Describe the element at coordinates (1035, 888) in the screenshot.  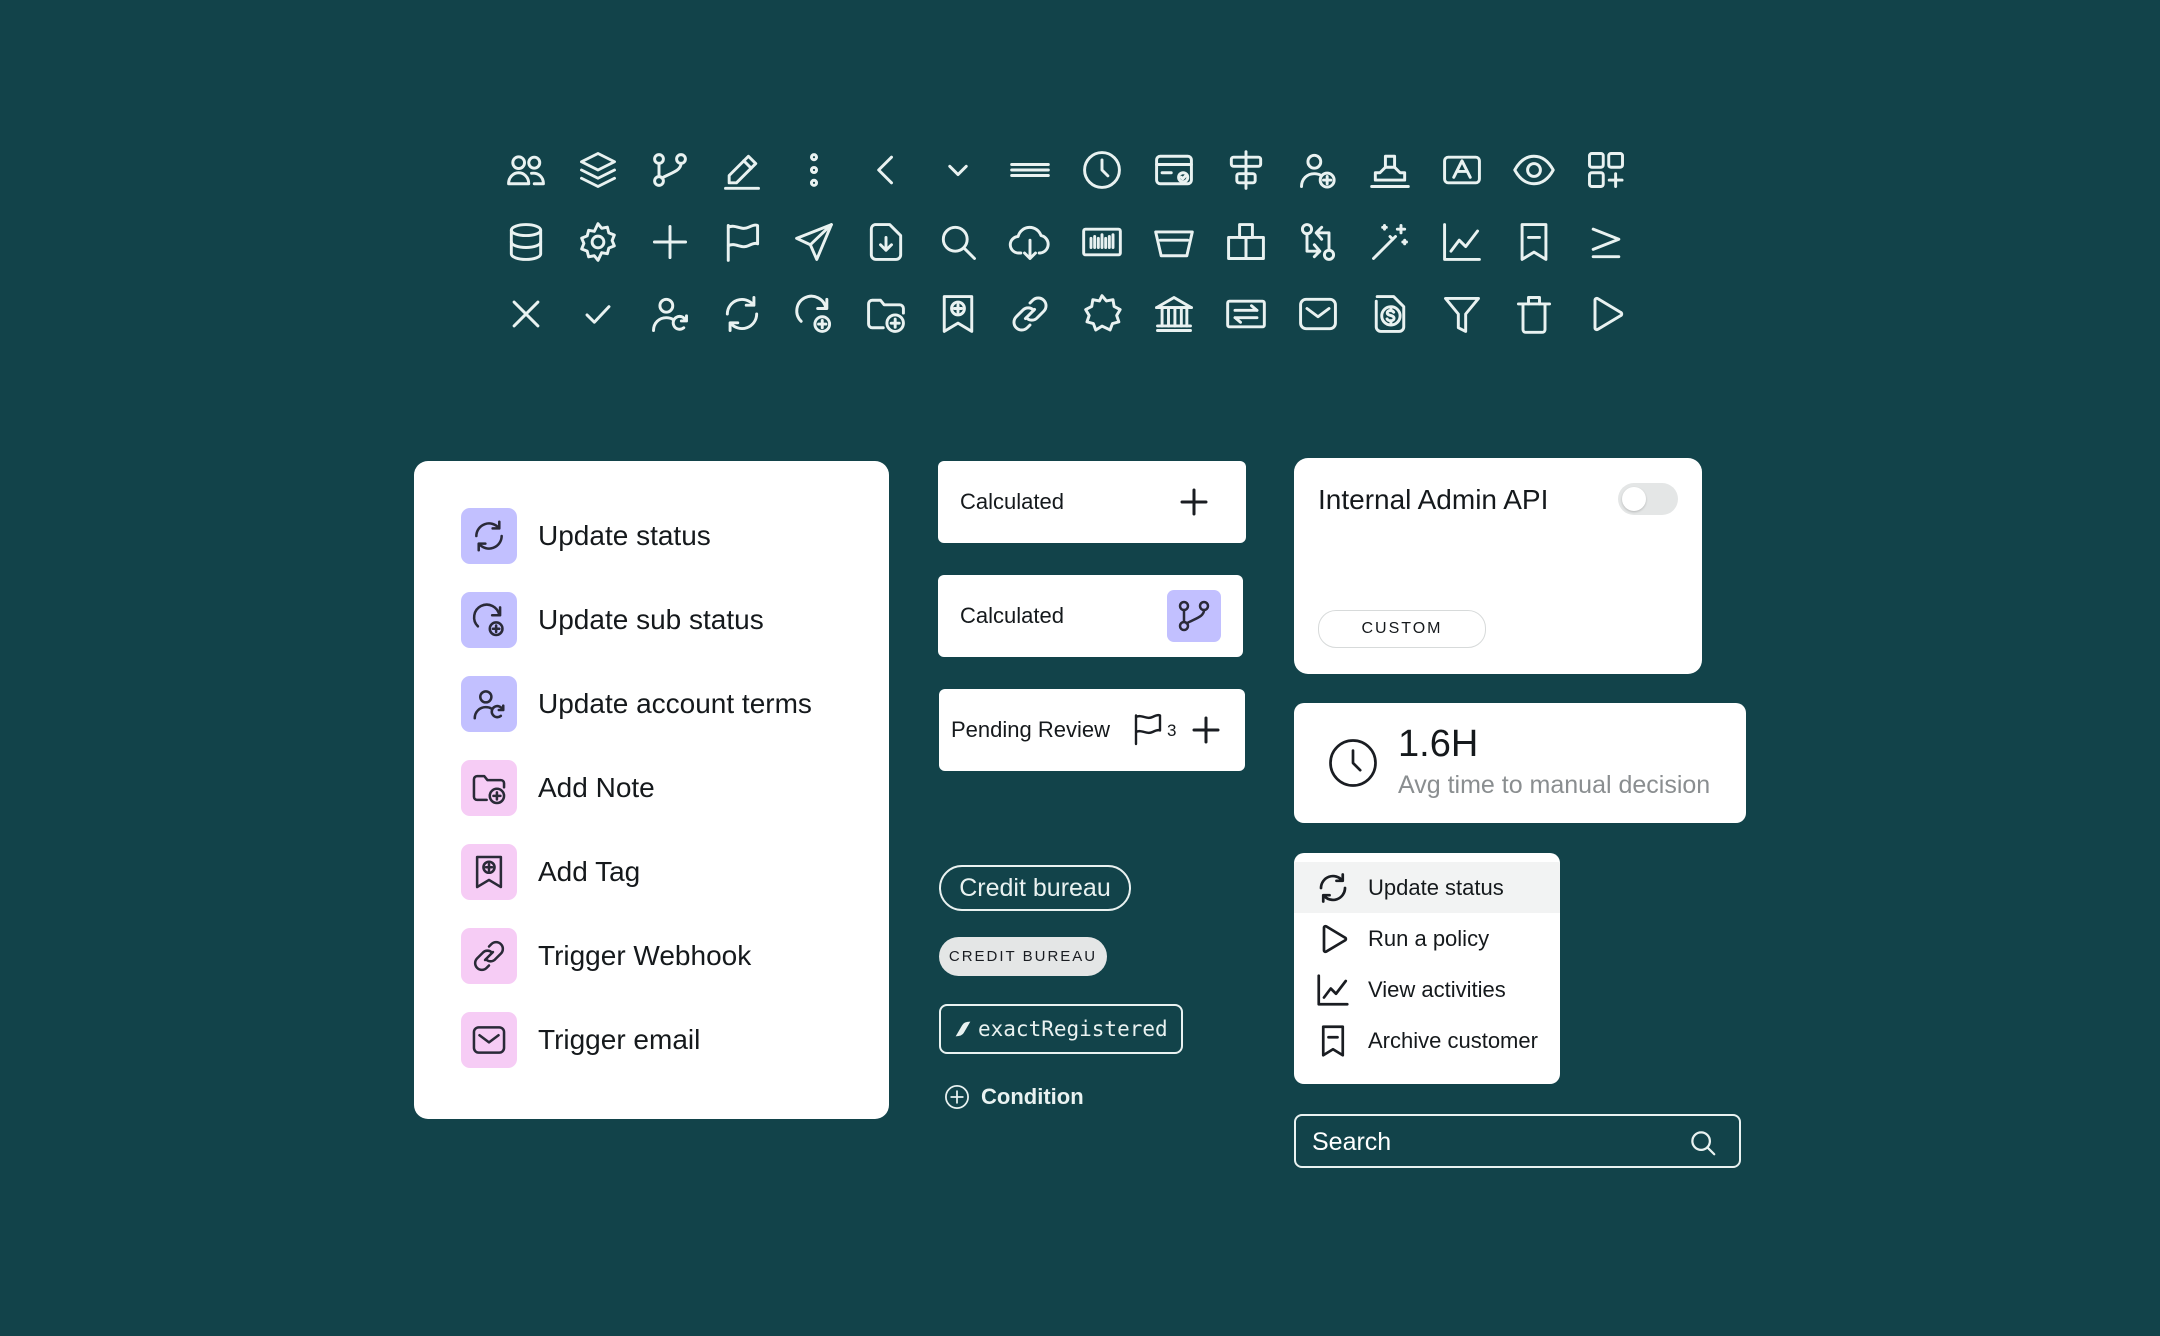
I see `credit-bureau-tag: Credit bureau` at that location.